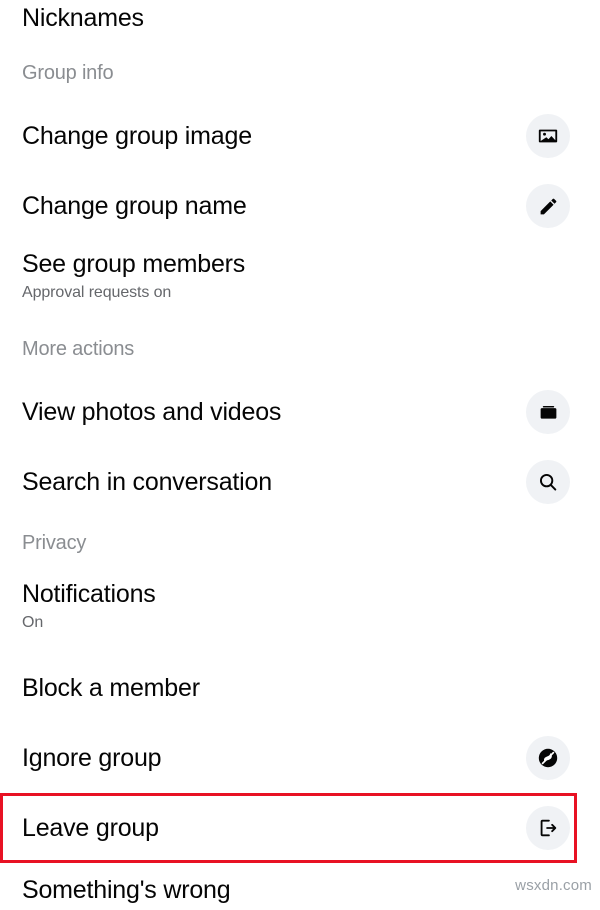 This screenshot has height=910, width=600. Describe the element at coordinates (300, 349) in the screenshot. I see `section-header-more-actions: More actions` at that location.